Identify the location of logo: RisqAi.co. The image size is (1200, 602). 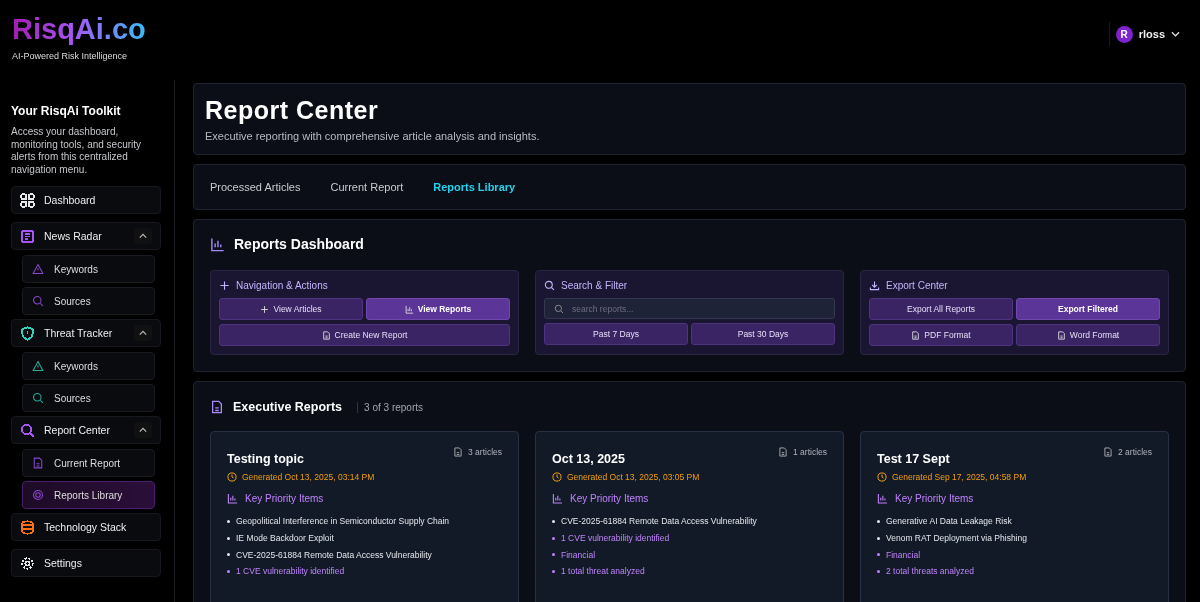
(79, 30).